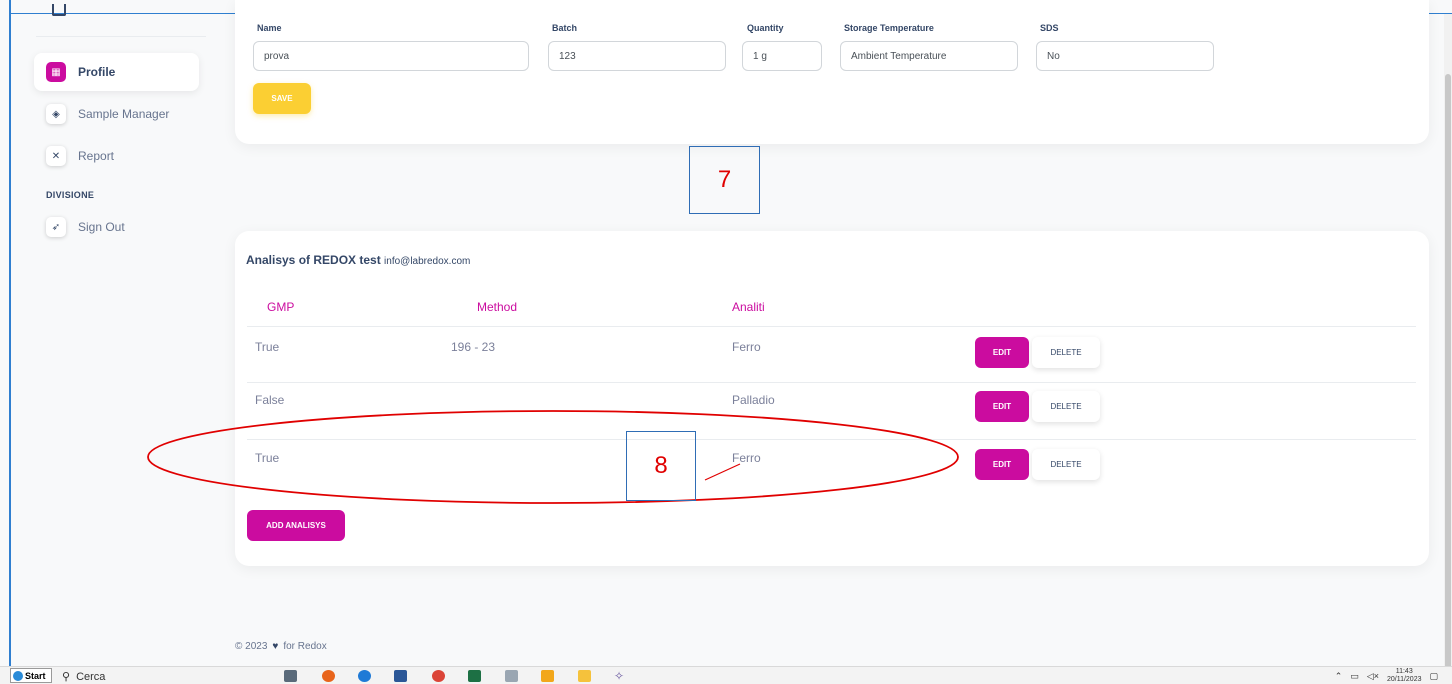 The image size is (1452, 684). Describe the element at coordinates (364, 676) in the screenshot. I see `app-icon` at that location.